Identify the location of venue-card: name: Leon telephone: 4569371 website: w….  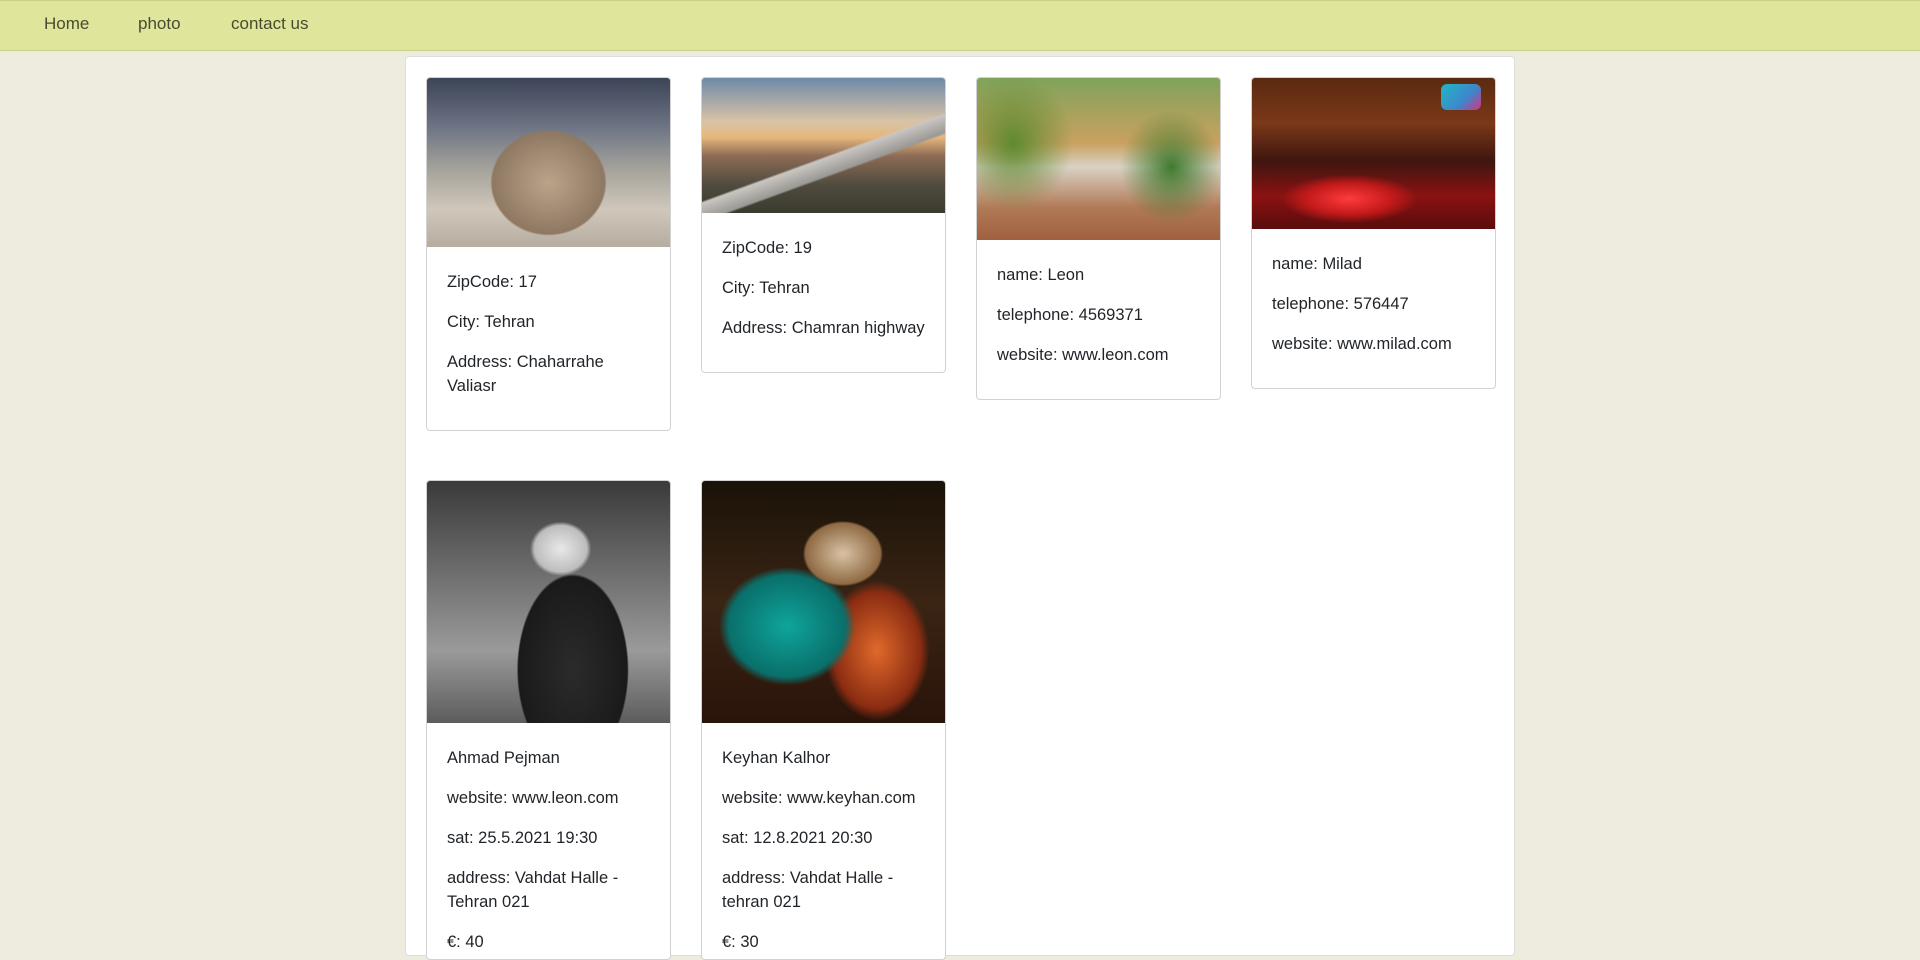
(1098, 238).